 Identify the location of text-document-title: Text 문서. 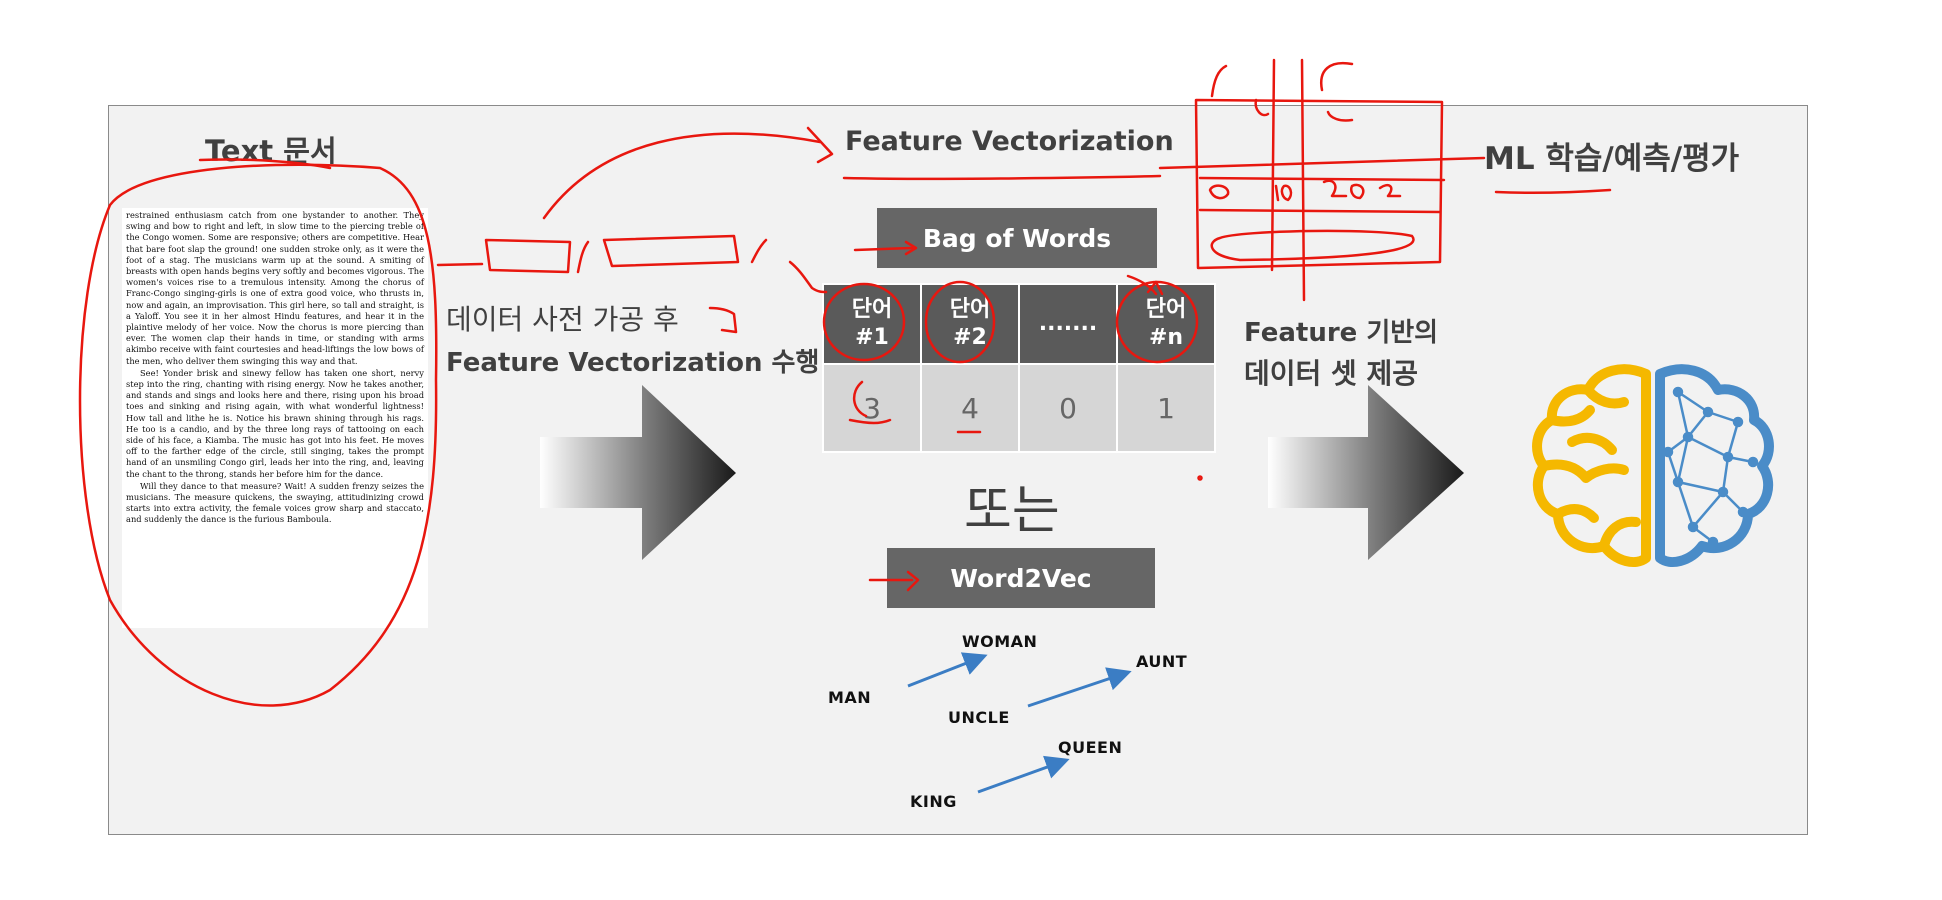
(271, 151).